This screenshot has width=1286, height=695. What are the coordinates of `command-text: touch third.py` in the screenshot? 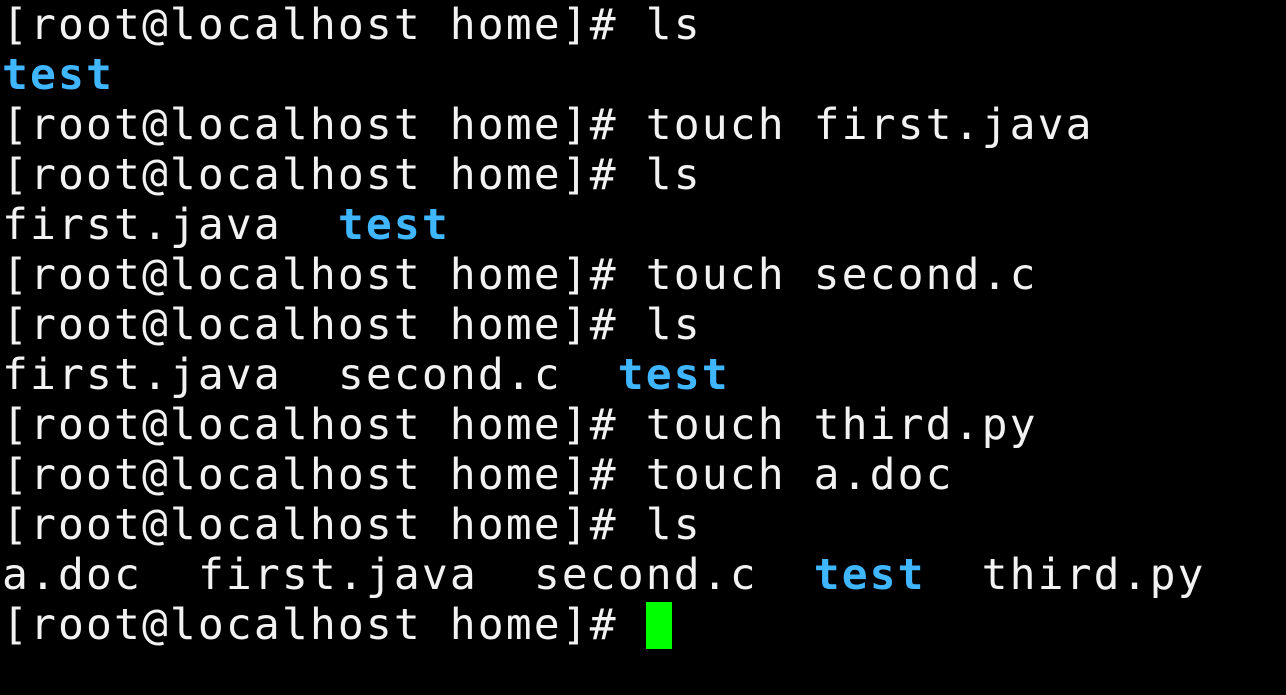 It's located at (841, 425).